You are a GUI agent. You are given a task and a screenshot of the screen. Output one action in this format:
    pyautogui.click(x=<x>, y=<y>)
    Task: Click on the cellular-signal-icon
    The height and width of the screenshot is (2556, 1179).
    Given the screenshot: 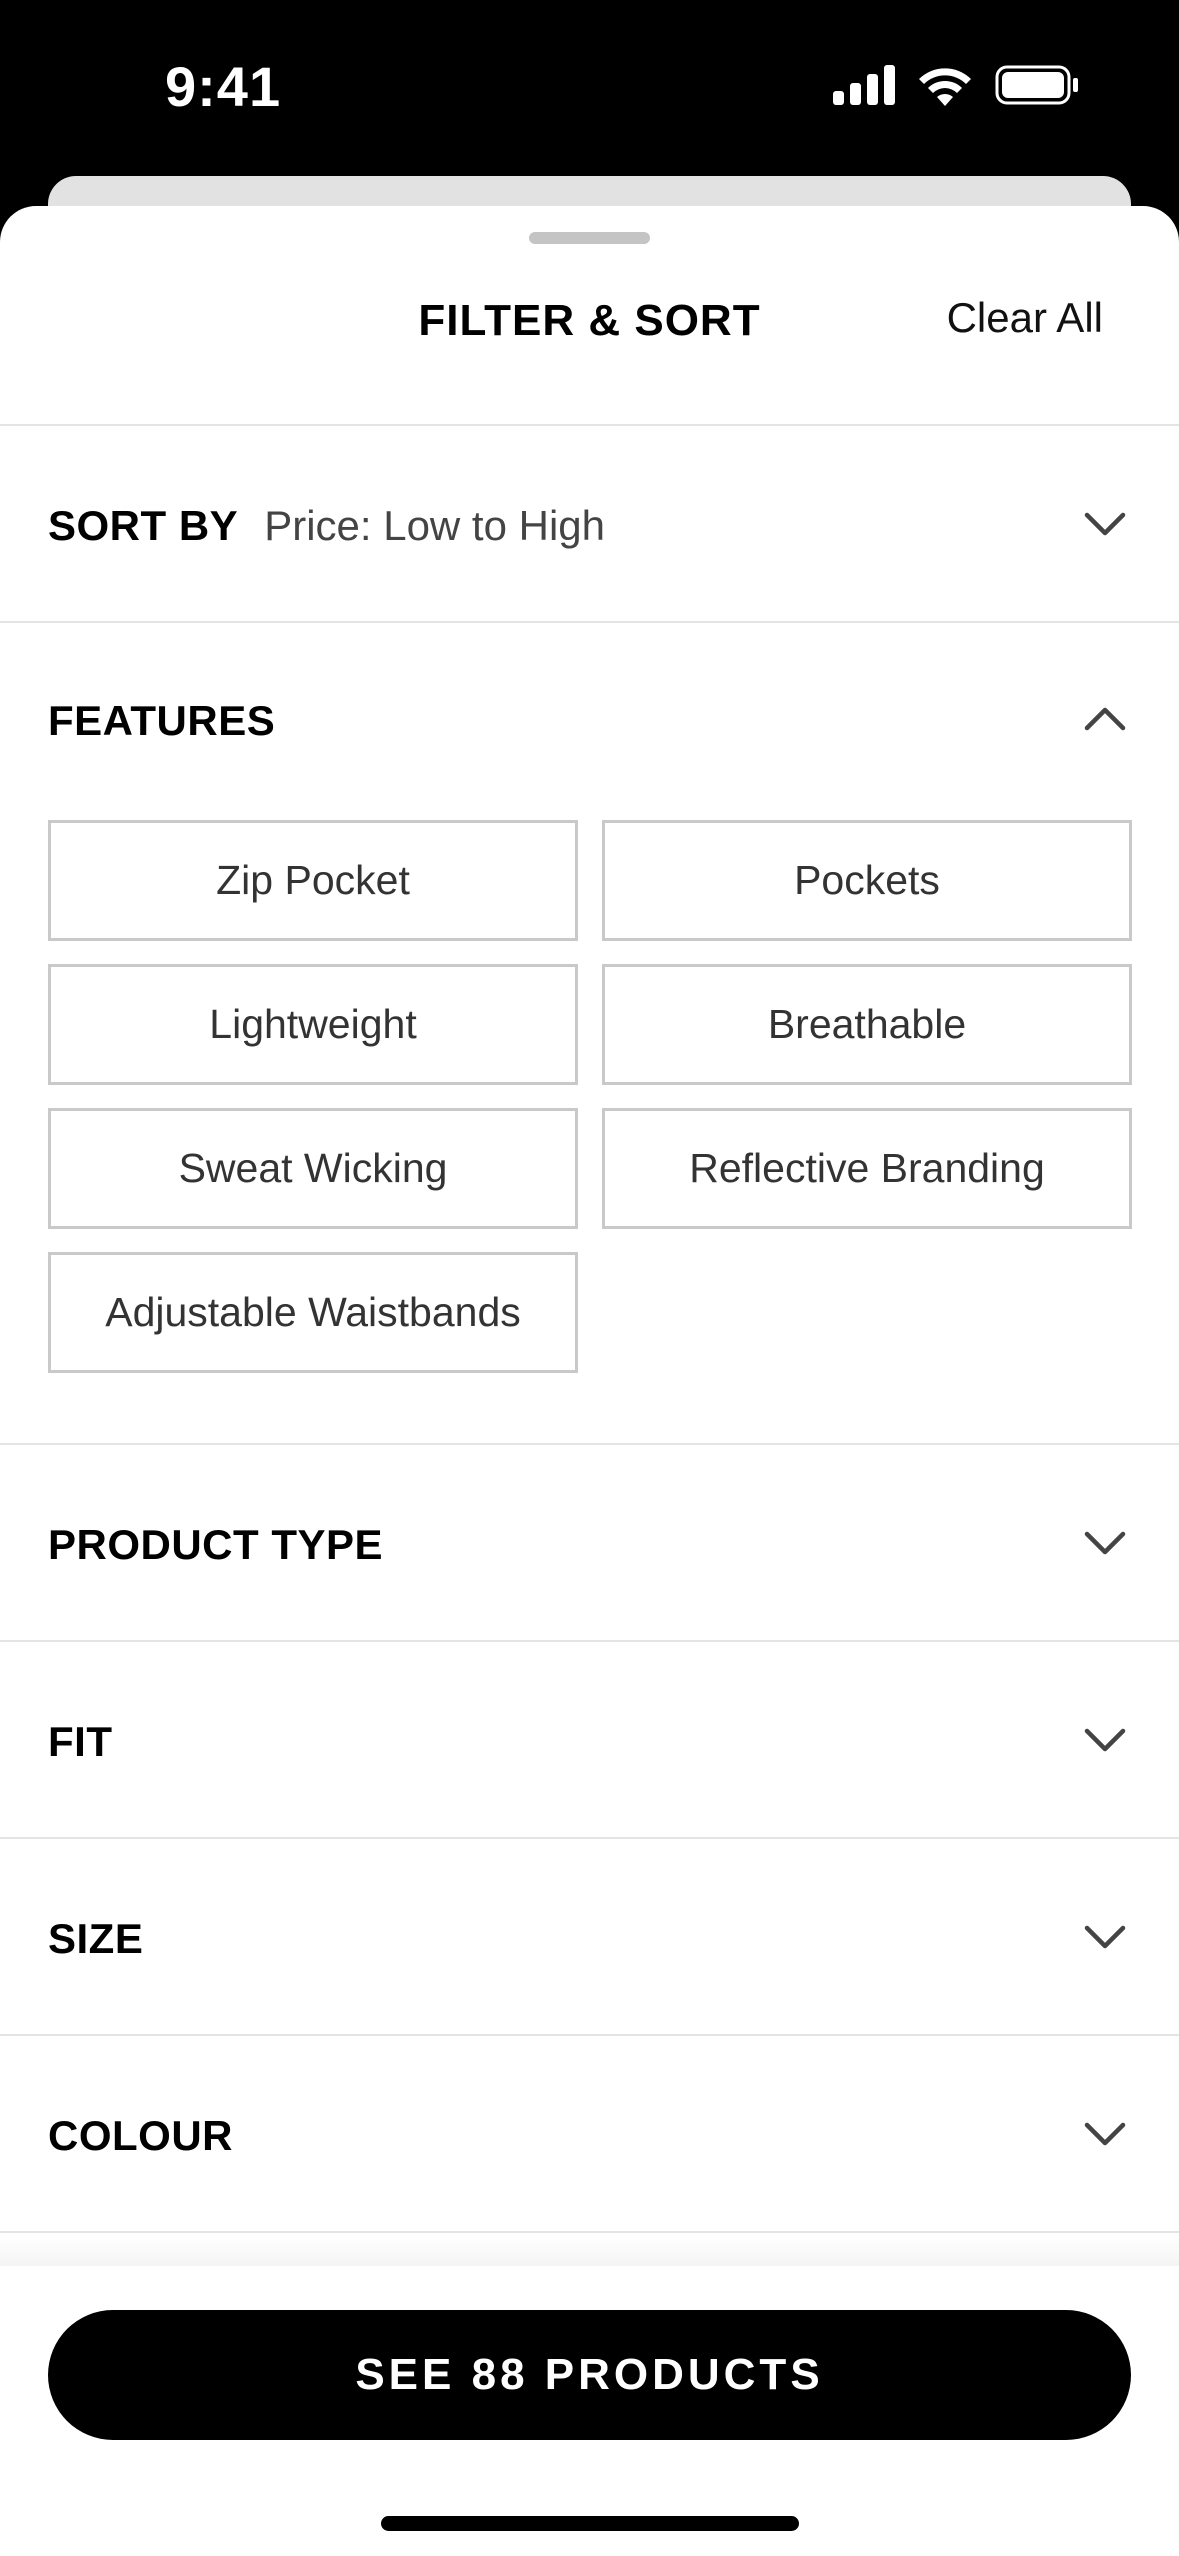 What is the action you would take?
    pyautogui.click(x=864, y=85)
    